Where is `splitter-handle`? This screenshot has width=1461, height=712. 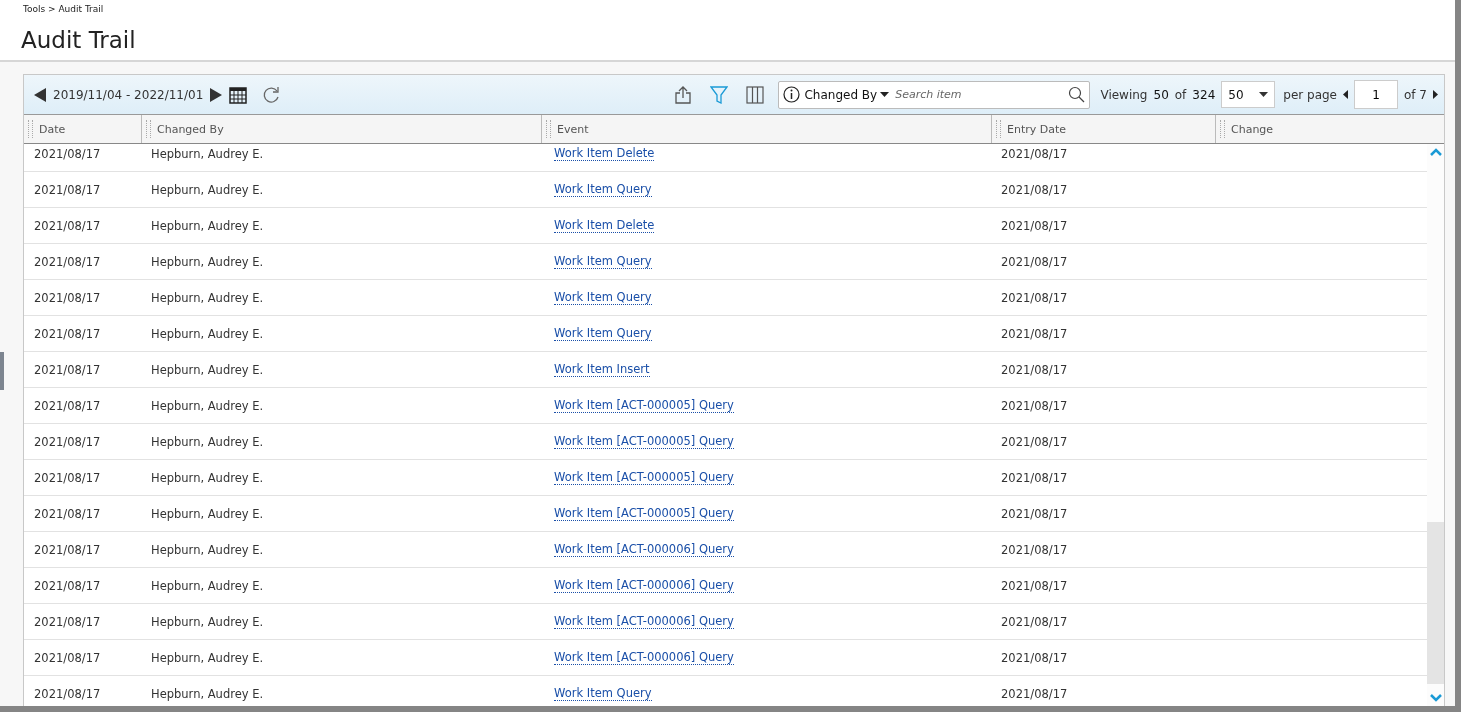 splitter-handle is located at coordinates (2, 371).